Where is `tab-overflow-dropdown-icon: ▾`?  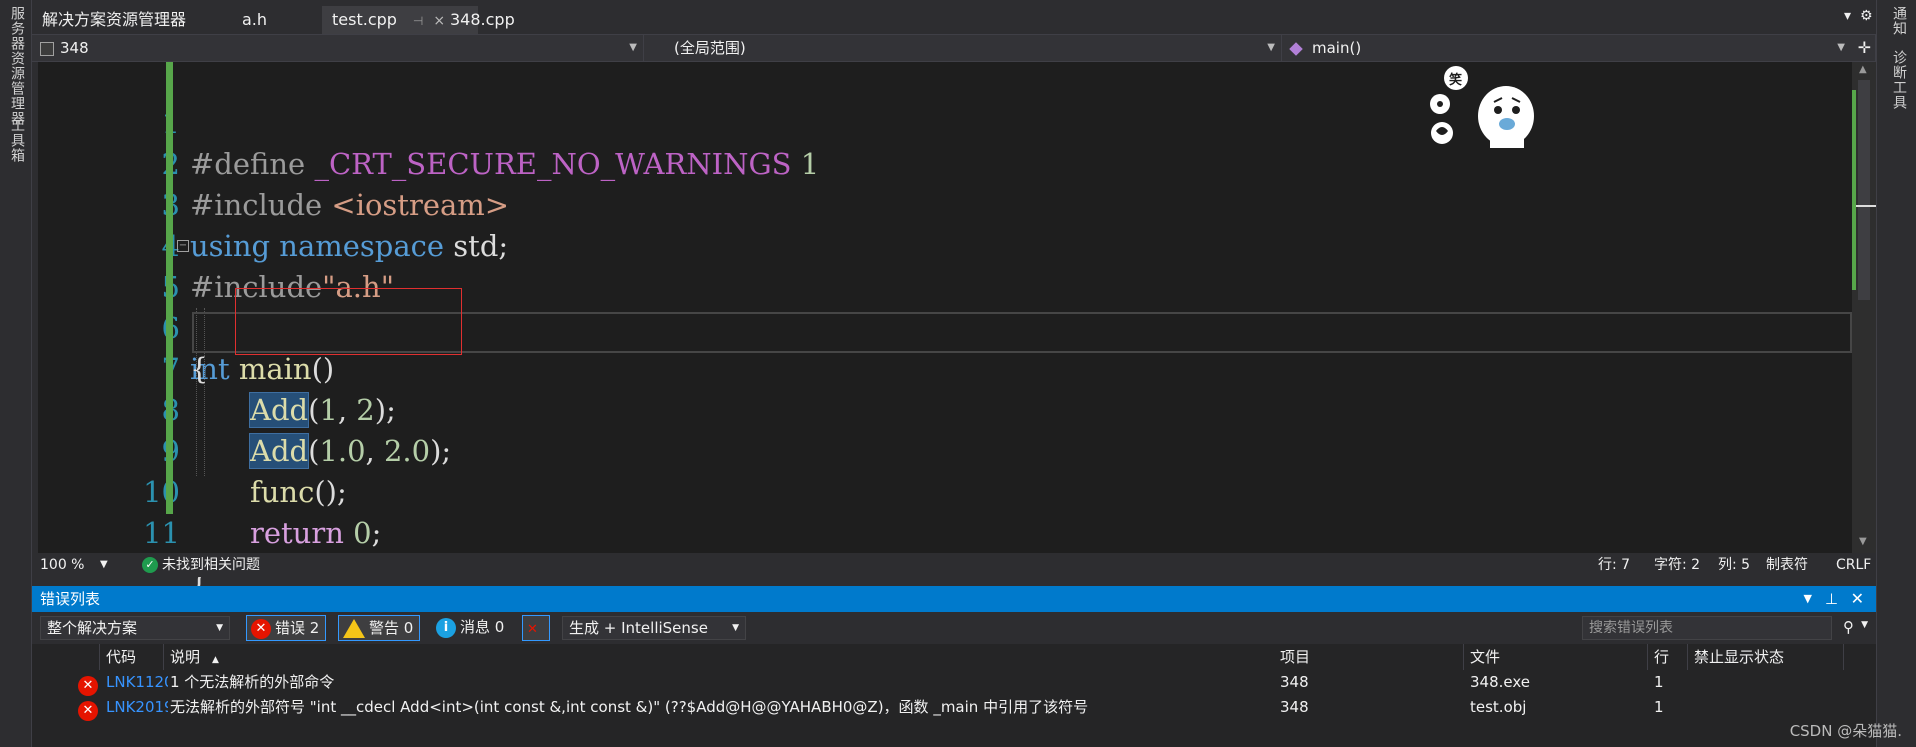 tab-overflow-dropdown-icon: ▾ is located at coordinates (1847, 16).